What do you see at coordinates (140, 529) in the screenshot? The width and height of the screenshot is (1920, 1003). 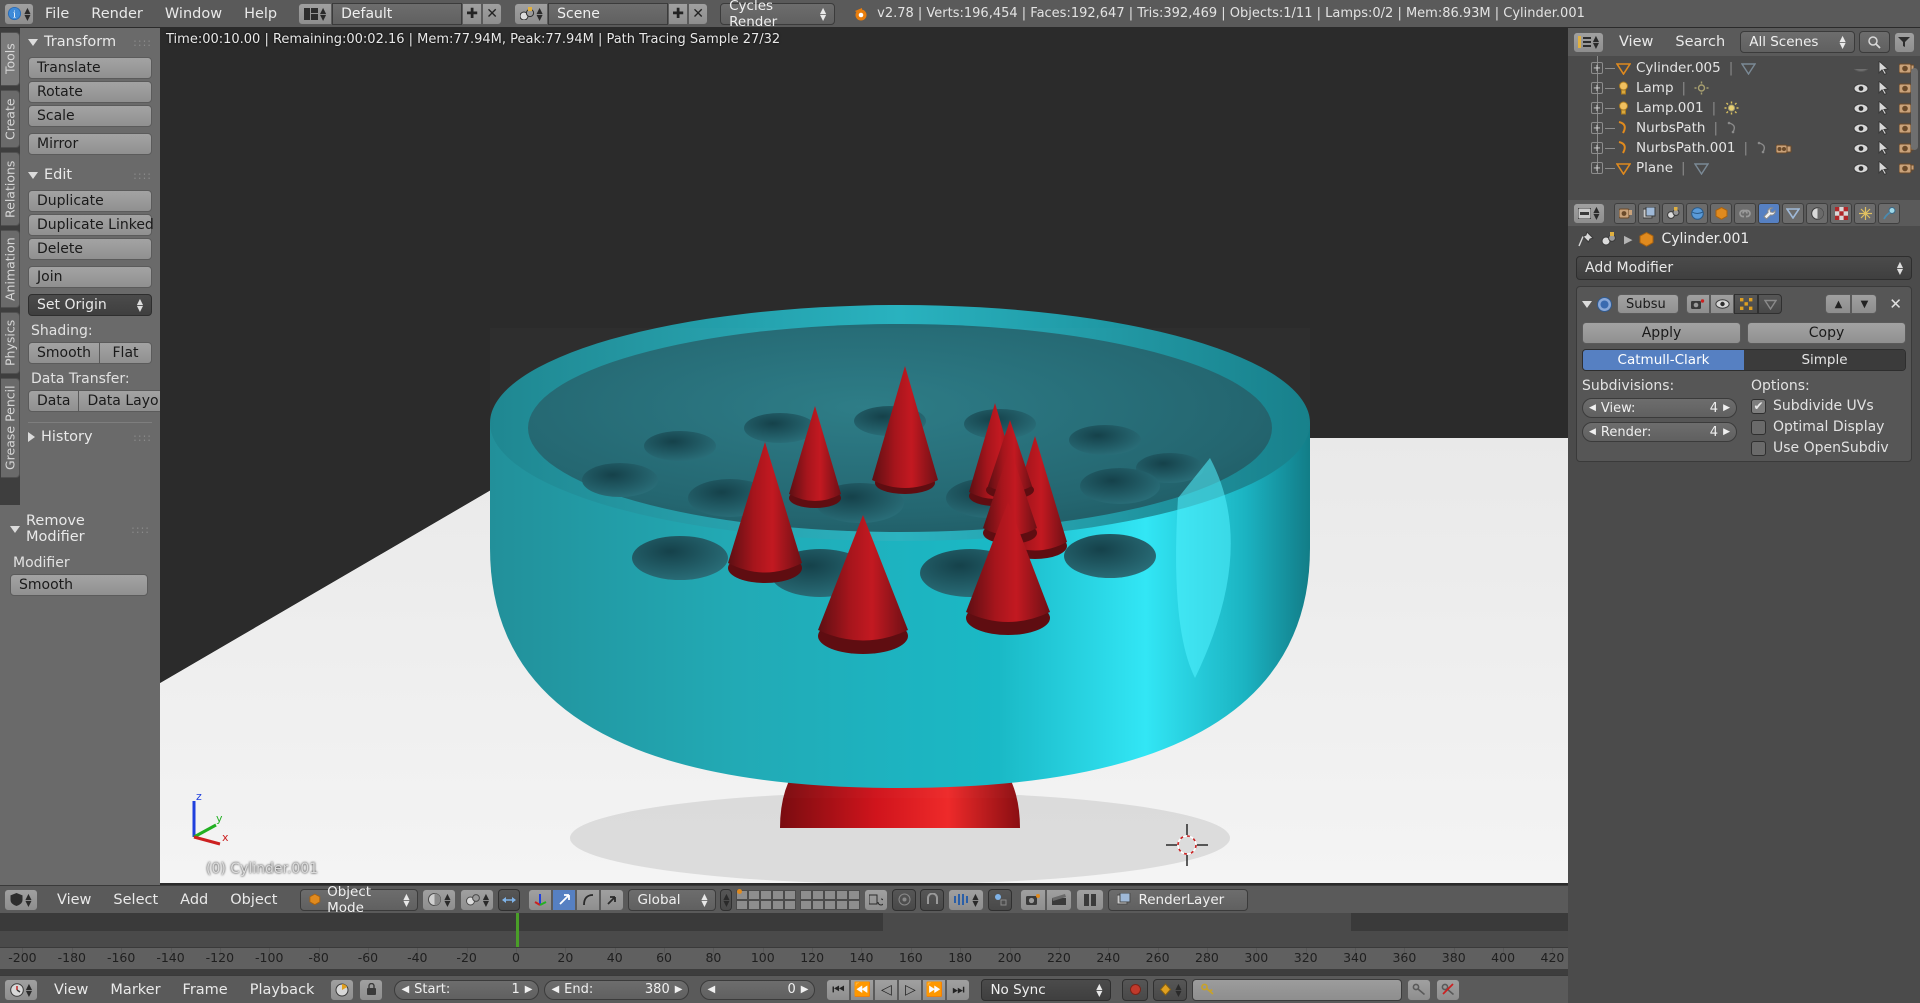 I see `panel-grip-icon: ::::` at bounding box center [140, 529].